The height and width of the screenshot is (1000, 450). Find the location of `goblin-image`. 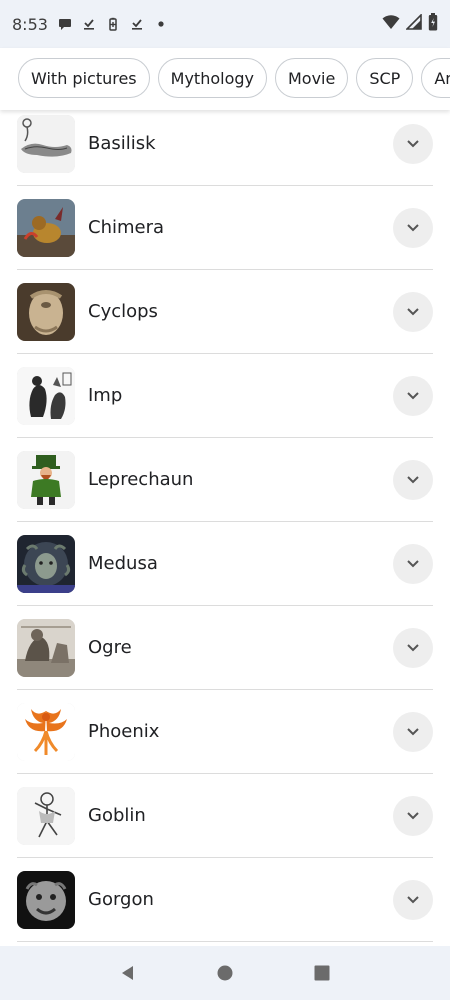

goblin-image is located at coordinates (46, 815).